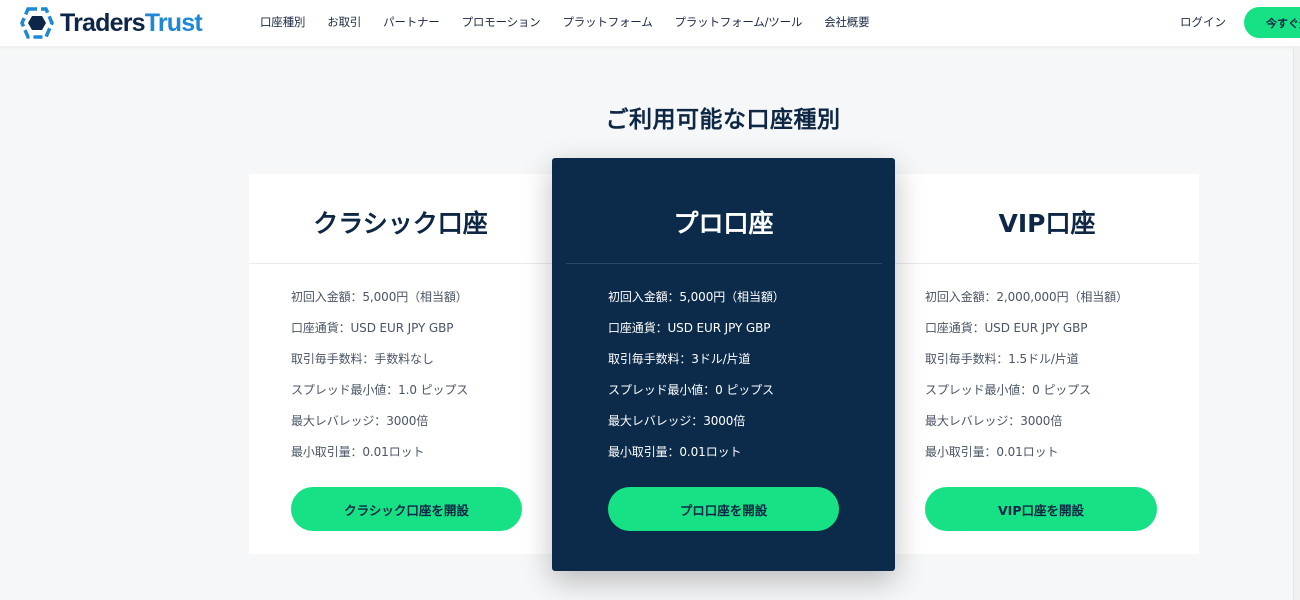  What do you see at coordinates (607, 22) in the screenshot?
I see `nav-item-platforms: プラットフォーム` at bounding box center [607, 22].